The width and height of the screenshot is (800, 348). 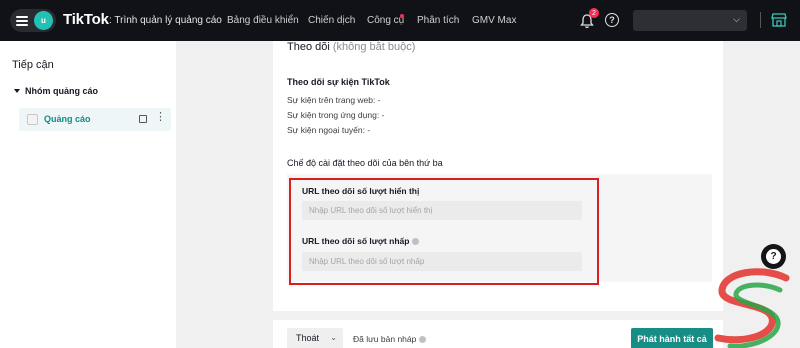 I want to click on tiktok-events-heading: Theo dõi sự kiện TikTok, so click(x=338, y=82).